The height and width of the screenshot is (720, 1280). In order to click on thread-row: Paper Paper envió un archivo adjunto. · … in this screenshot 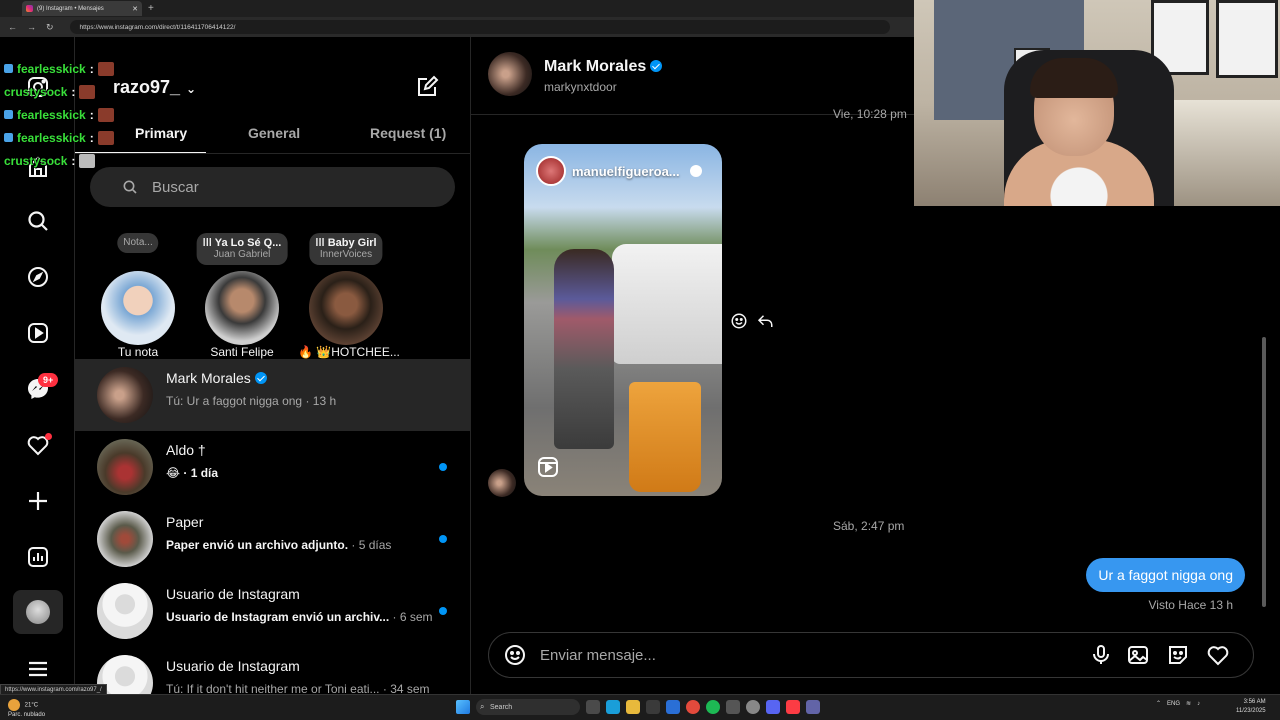, I will do `click(272, 539)`.